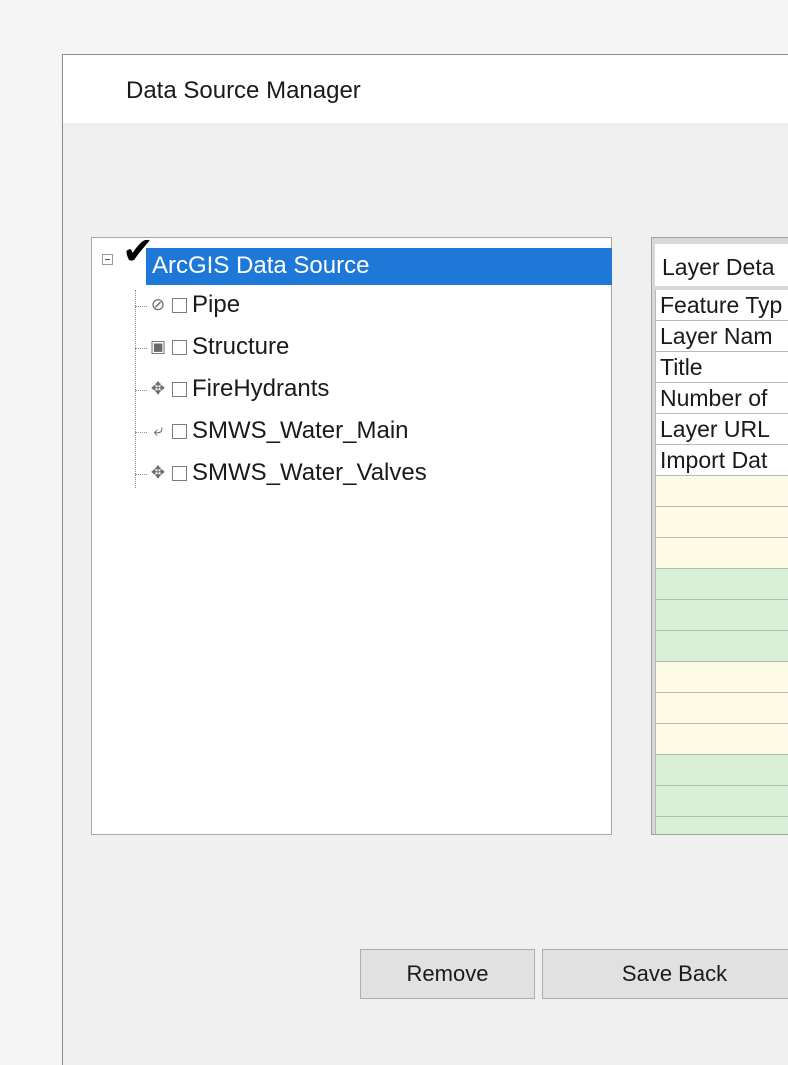  Describe the element at coordinates (335, 349) in the screenshot. I see `tree-item-structure: ▣ Structure` at that location.